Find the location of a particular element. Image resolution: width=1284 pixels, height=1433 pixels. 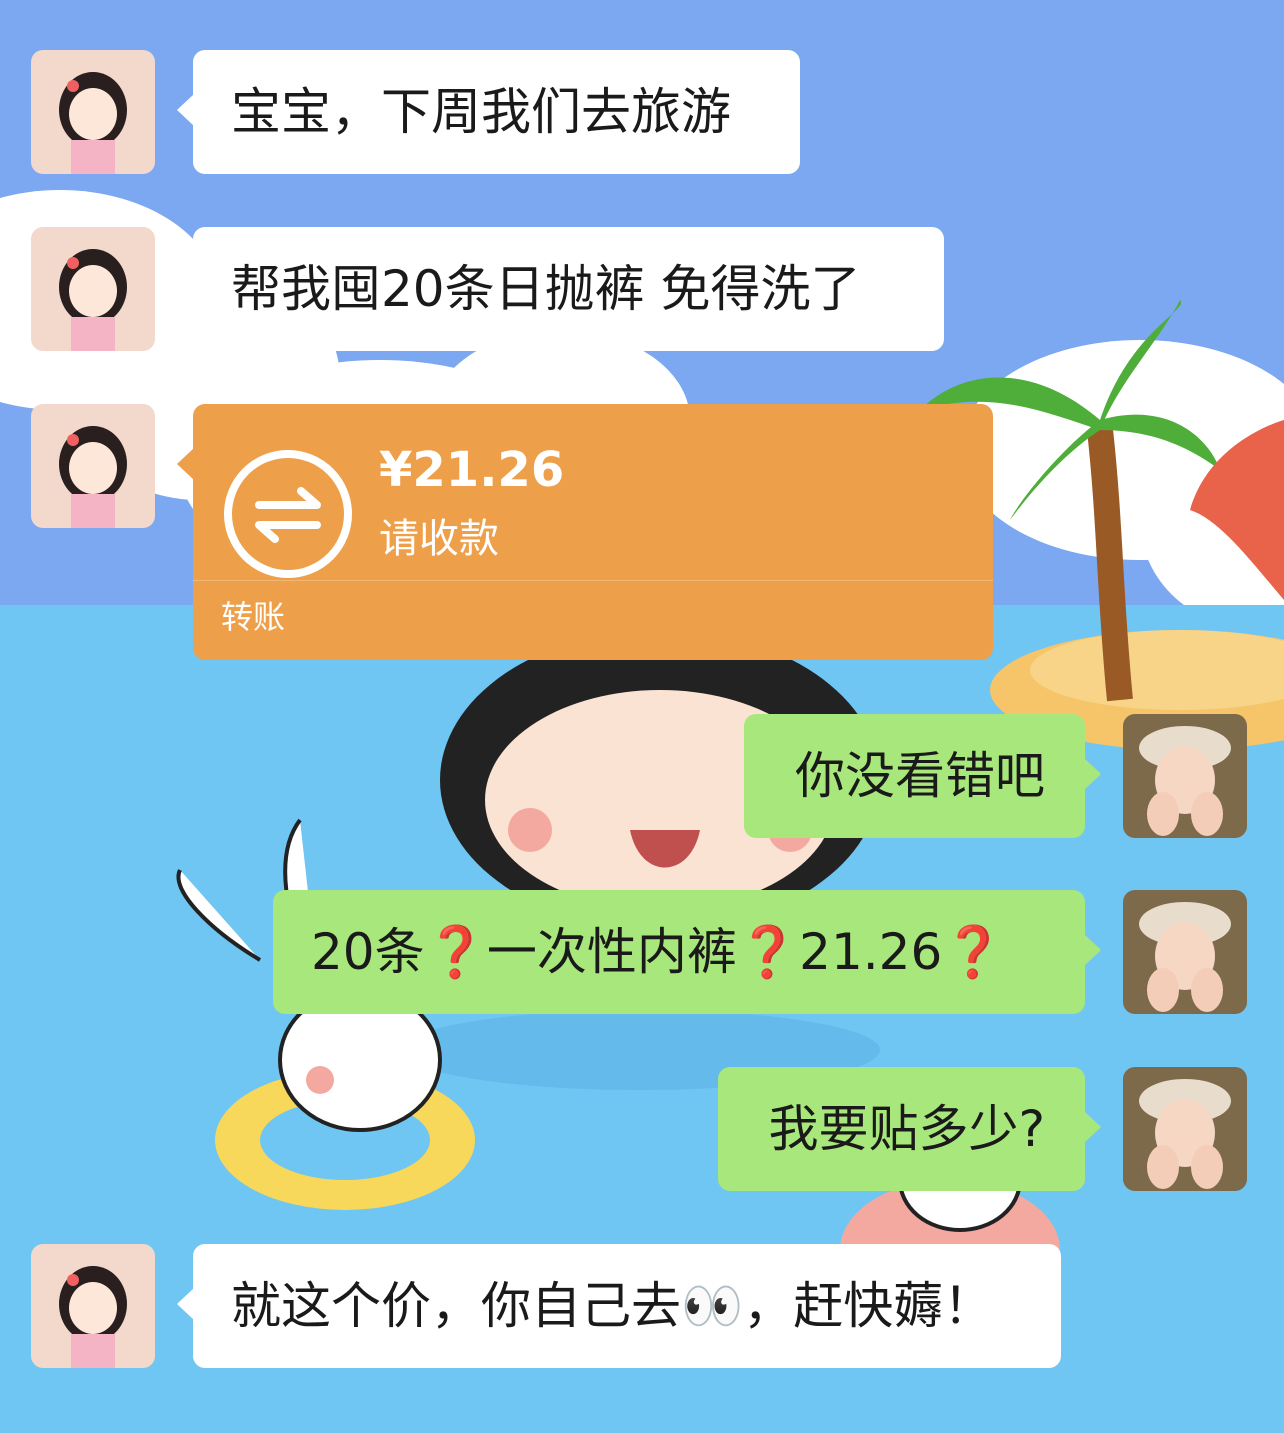

message-bubble-sent: 我要贴多少? is located at coordinates (909, 1129).